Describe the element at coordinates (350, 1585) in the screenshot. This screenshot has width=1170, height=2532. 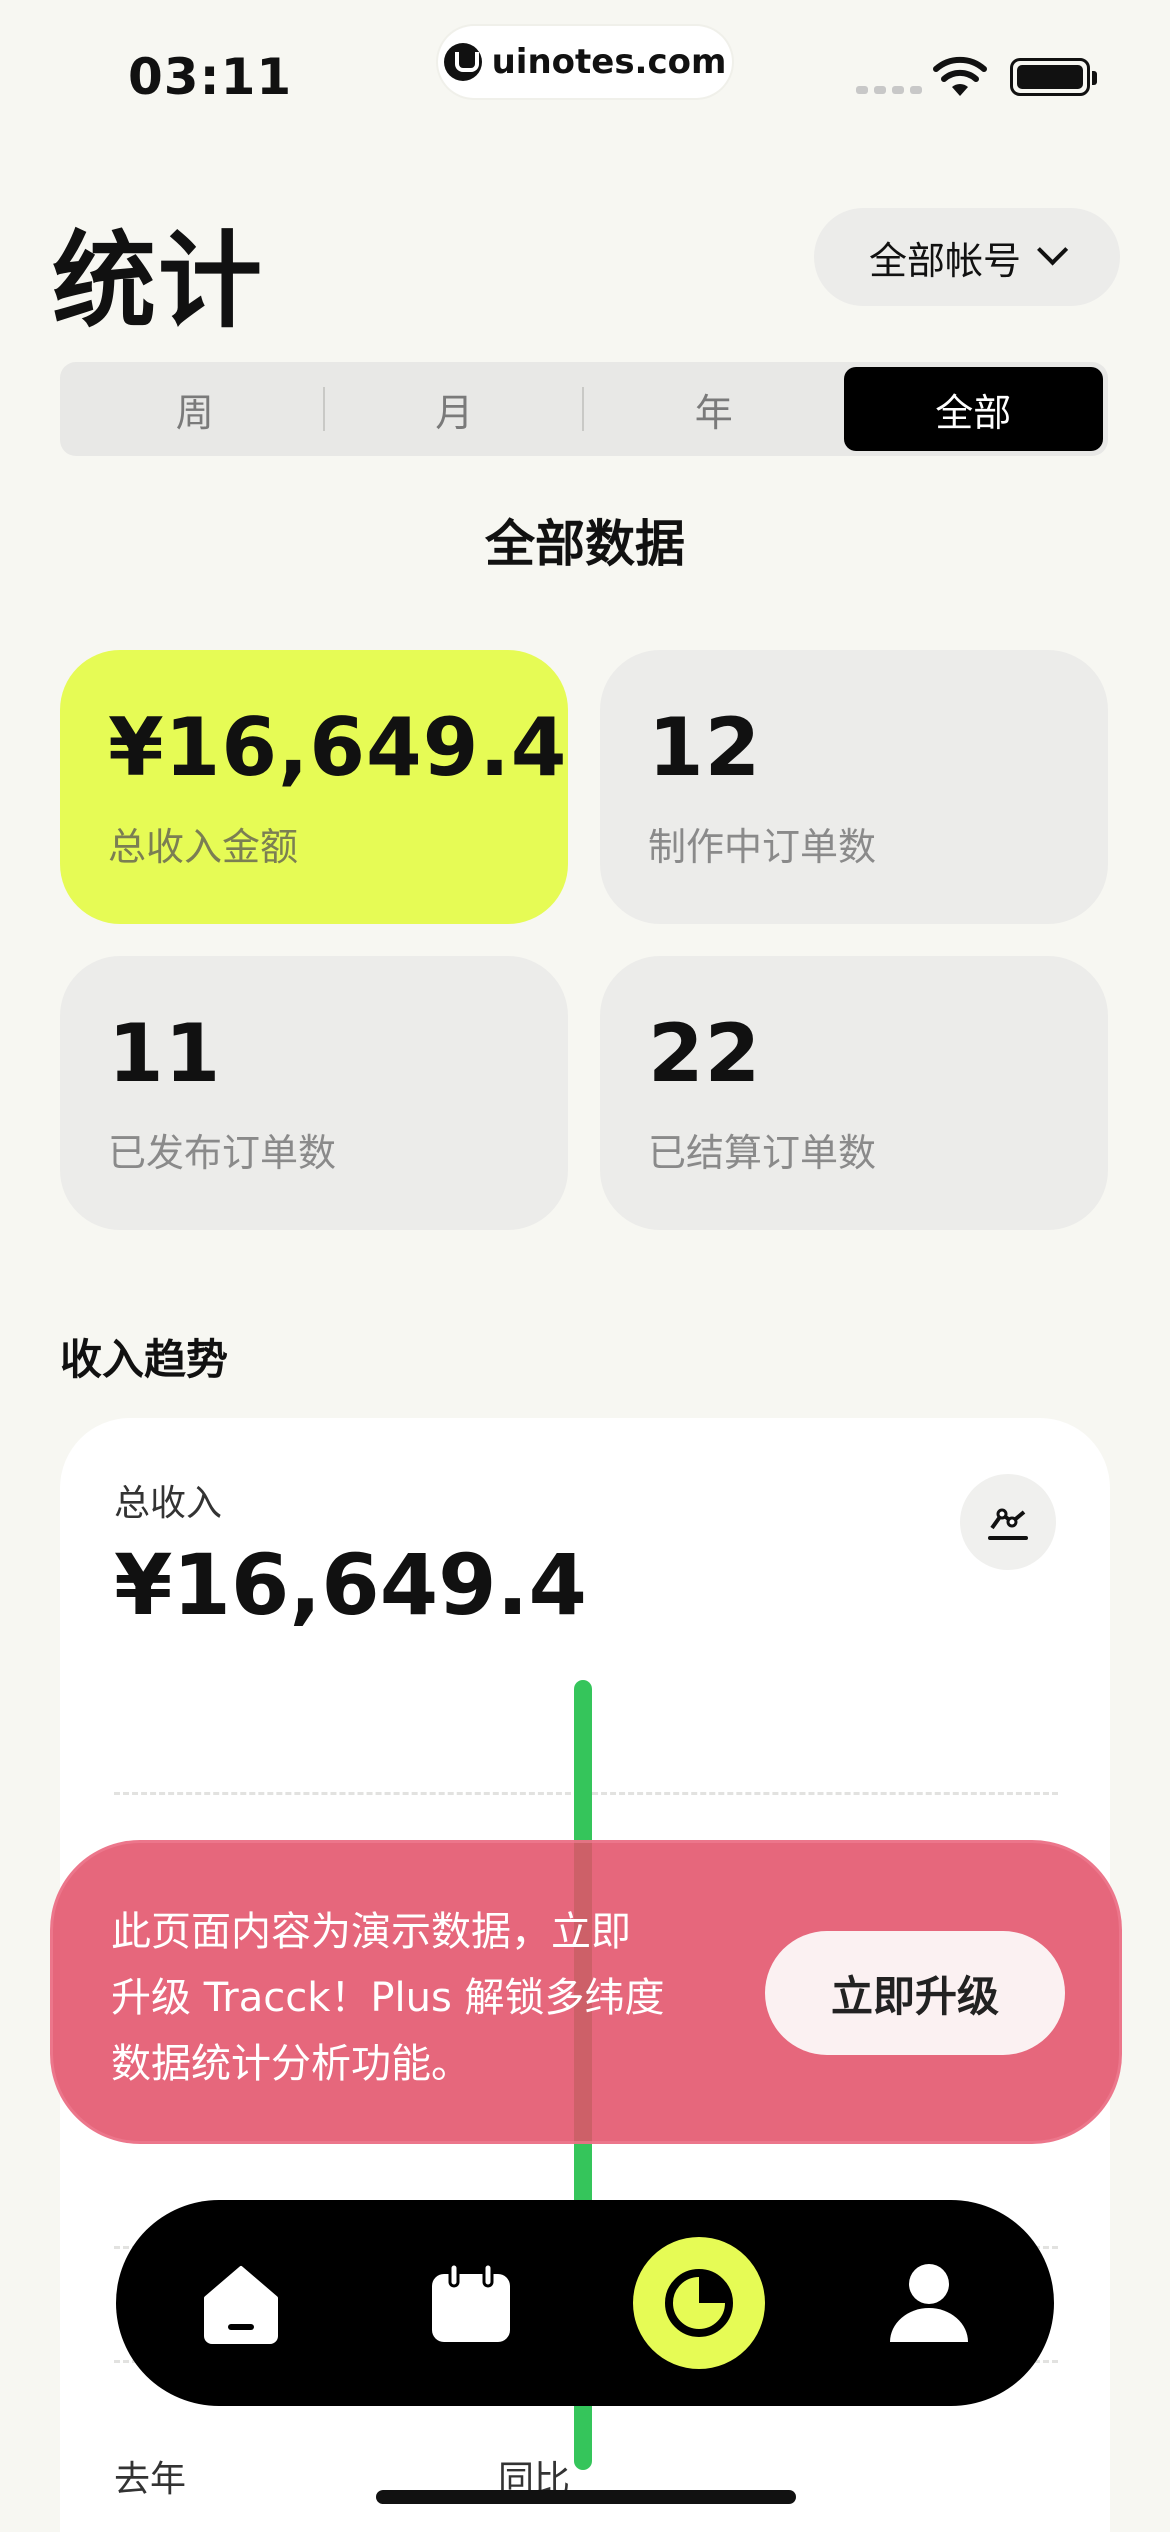
I see `trend-value: ¥16,649.4` at that location.